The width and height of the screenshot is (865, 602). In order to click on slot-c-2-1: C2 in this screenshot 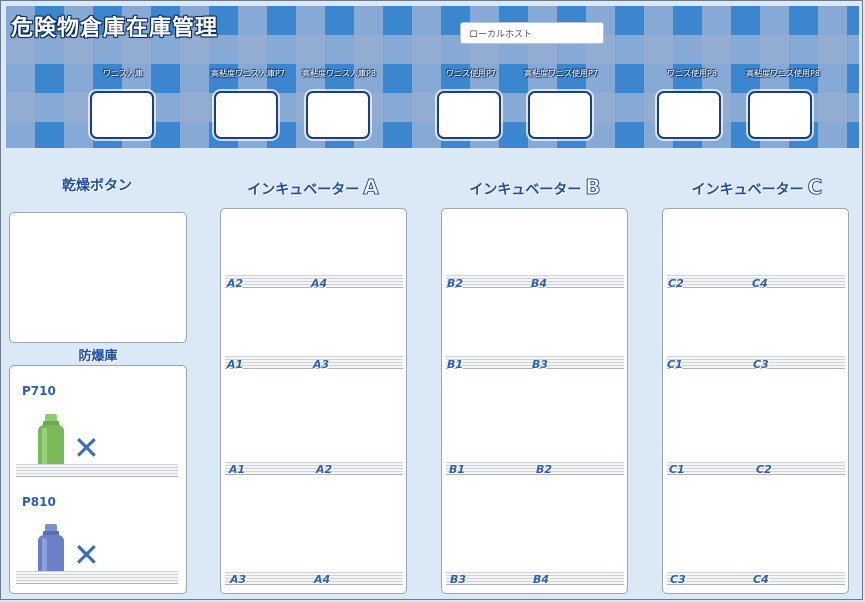, I will do `click(764, 469)`.